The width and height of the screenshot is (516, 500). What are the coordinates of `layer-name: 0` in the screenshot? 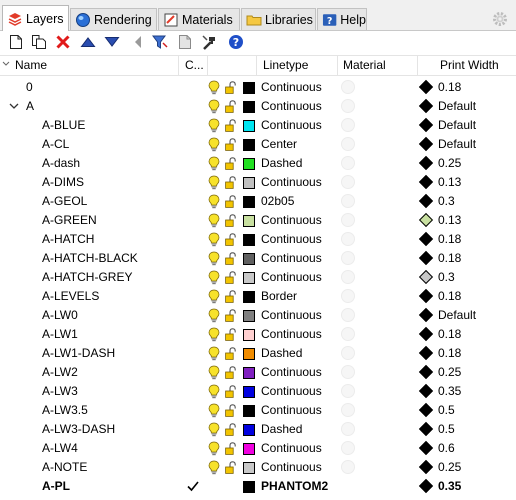 It's located at (29, 87).